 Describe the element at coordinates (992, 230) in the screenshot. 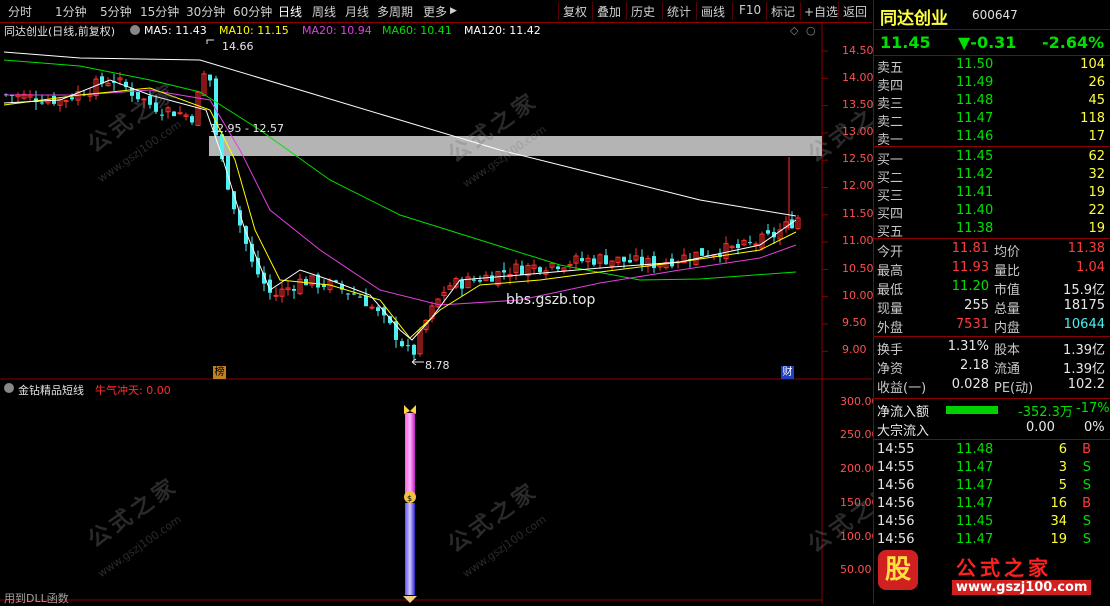

I see `bid-row: 买五 11.38 19` at that location.